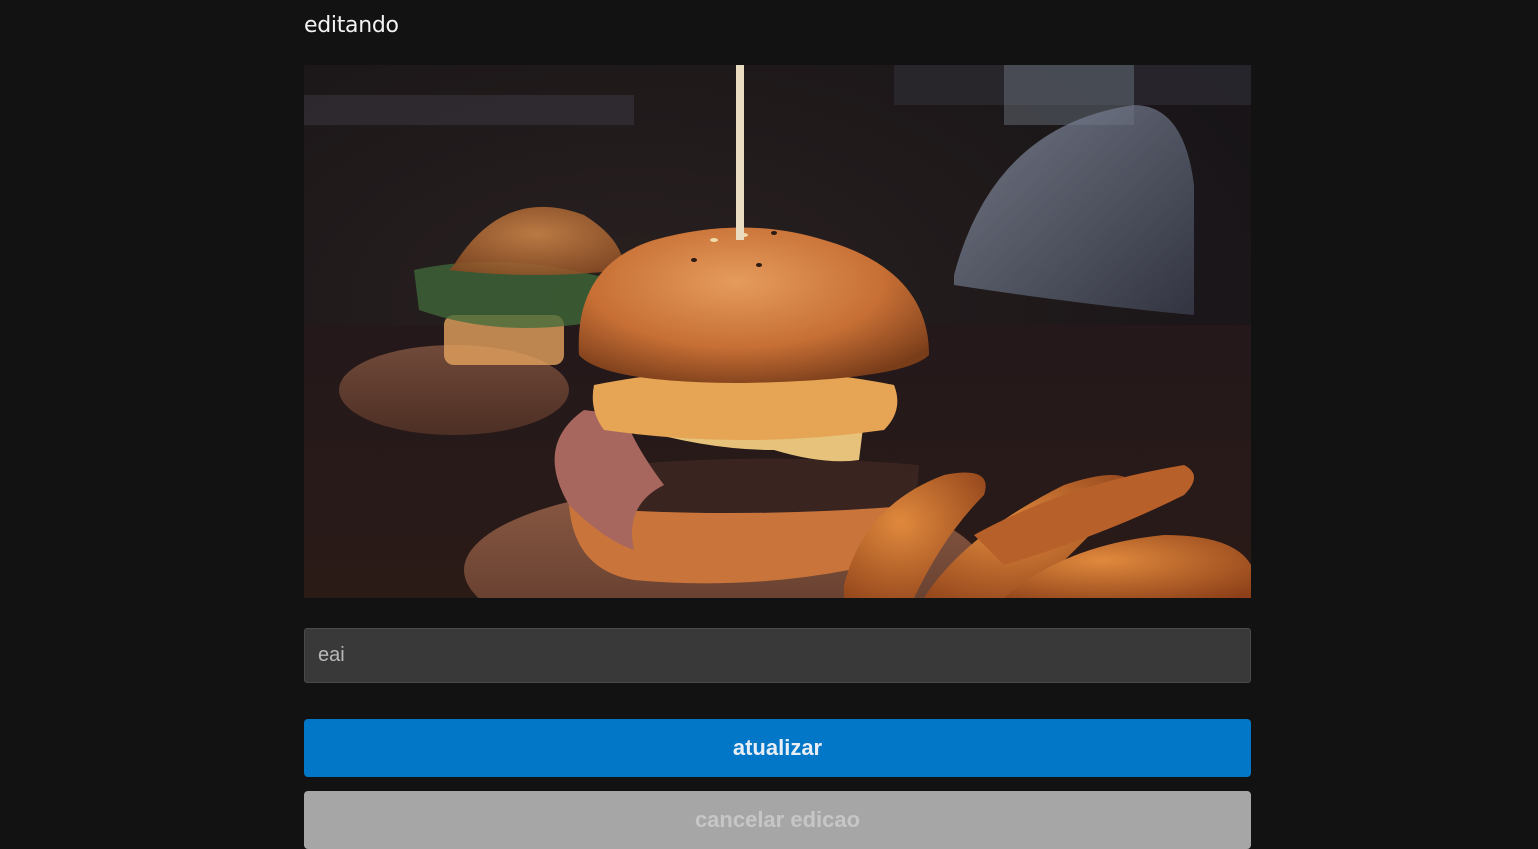  What do you see at coordinates (777, 655) in the screenshot?
I see `text-input` at bounding box center [777, 655].